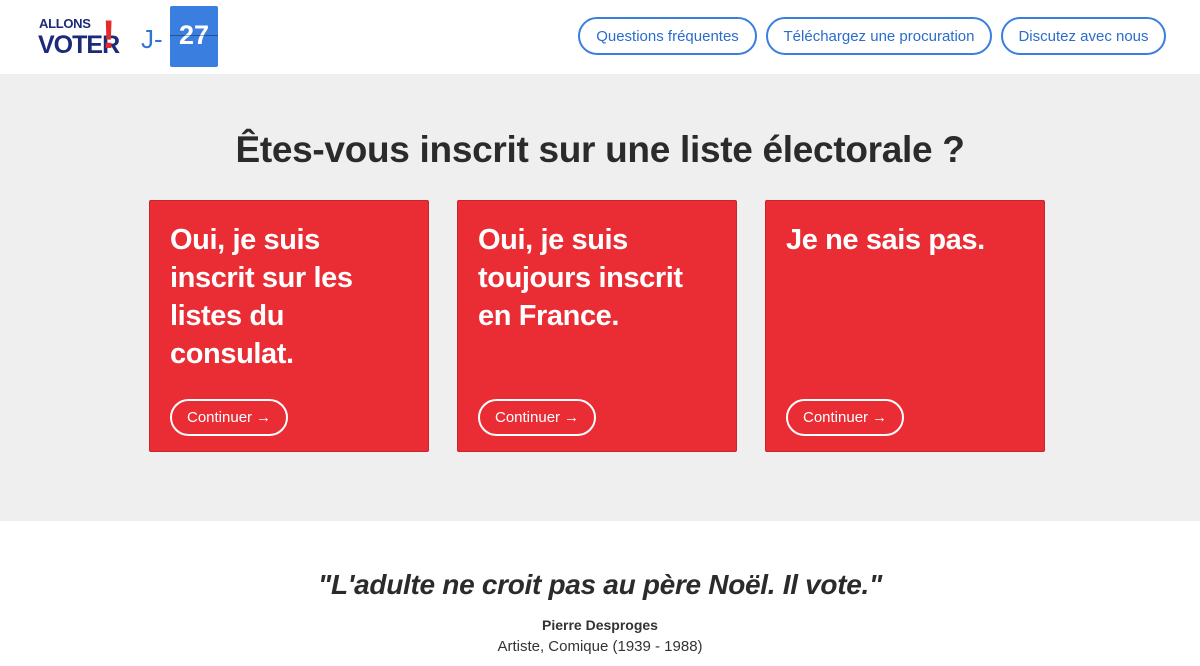 The width and height of the screenshot is (1200, 666). I want to click on countdown-flip-card: 27, so click(194, 36).